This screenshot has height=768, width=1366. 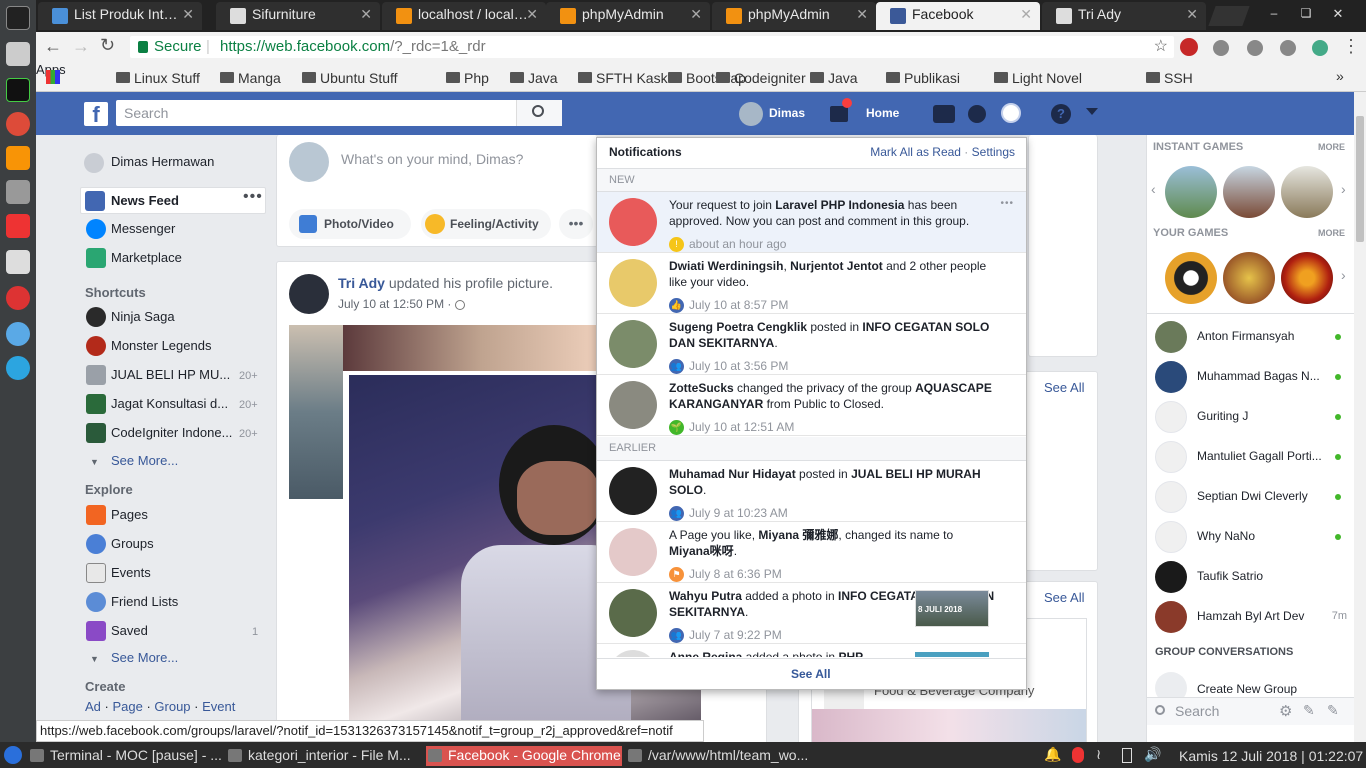 What do you see at coordinates (18, 124) in the screenshot?
I see `chrome-icon` at bounding box center [18, 124].